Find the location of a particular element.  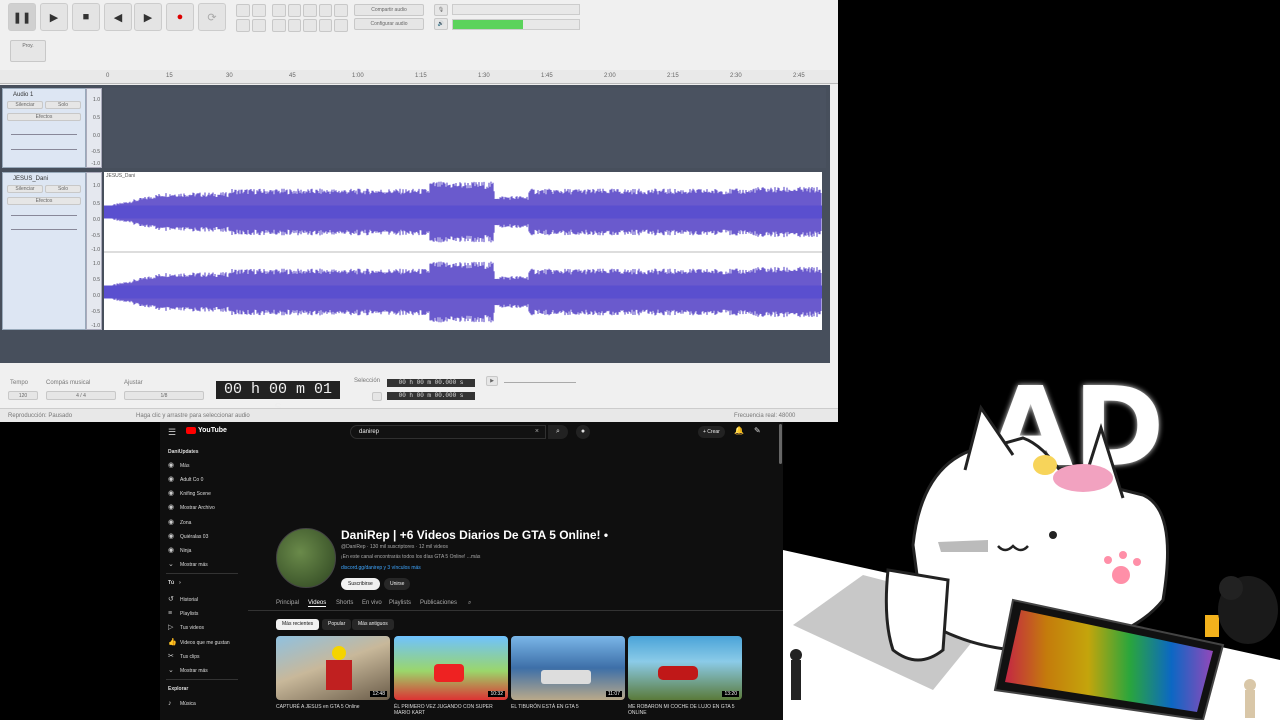

clip-name: JESUS_Dani is located at coordinates (120, 176).